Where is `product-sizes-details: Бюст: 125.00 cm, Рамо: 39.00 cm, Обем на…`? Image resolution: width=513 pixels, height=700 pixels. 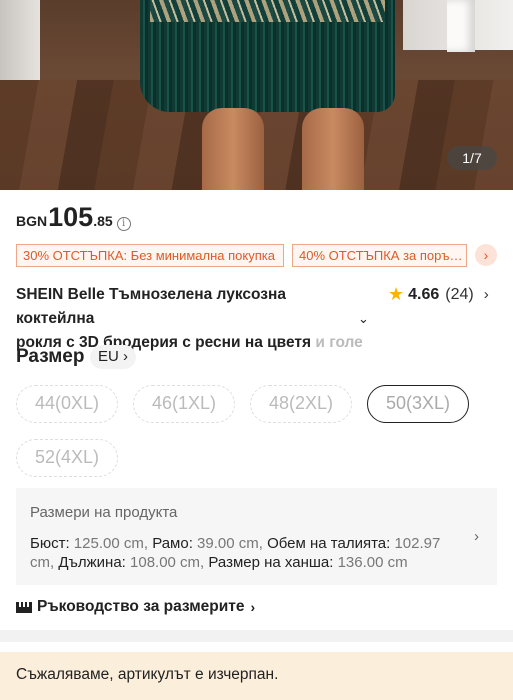
product-sizes-details: Бюст: 125.00 cm, Рамо: 39.00 cm, Обем на… is located at coordinates (235, 553).